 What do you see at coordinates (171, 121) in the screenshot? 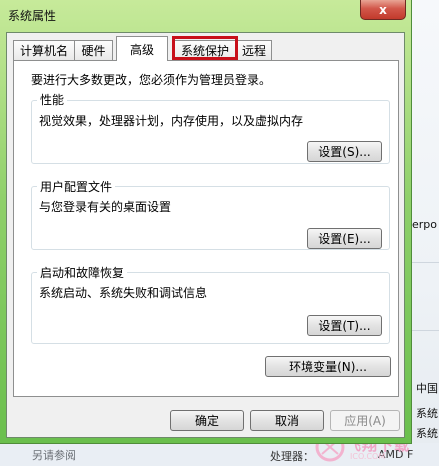
I see `performance-description: 视觉效果，处理器计划，内存使用，以及虚拟内存` at bounding box center [171, 121].